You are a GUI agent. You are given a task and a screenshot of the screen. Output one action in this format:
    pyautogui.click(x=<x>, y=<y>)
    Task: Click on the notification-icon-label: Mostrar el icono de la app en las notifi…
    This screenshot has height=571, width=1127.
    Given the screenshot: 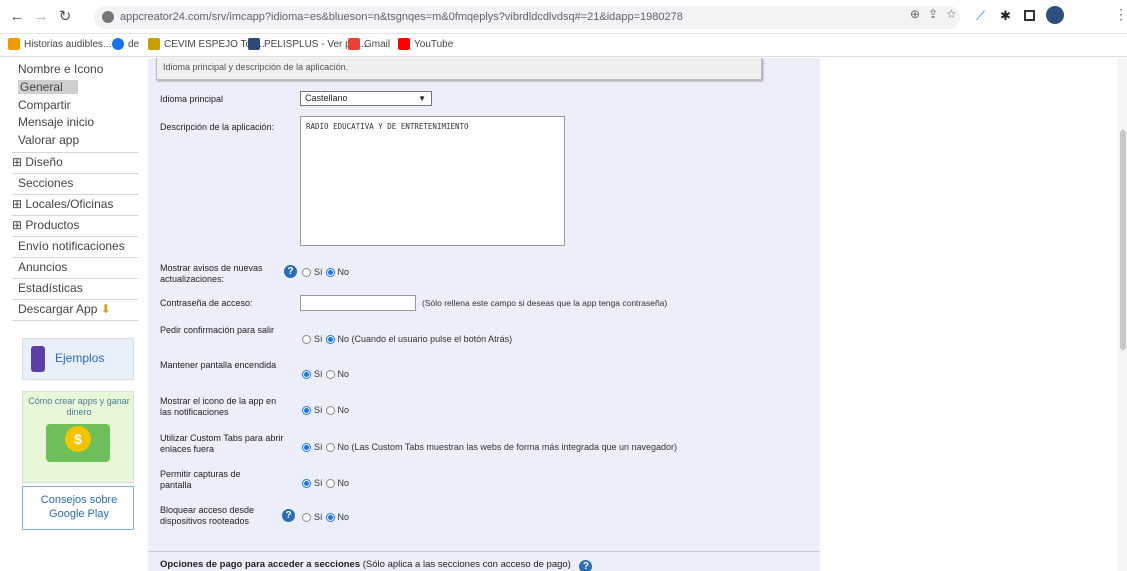 What is the action you would take?
    pyautogui.click(x=218, y=406)
    